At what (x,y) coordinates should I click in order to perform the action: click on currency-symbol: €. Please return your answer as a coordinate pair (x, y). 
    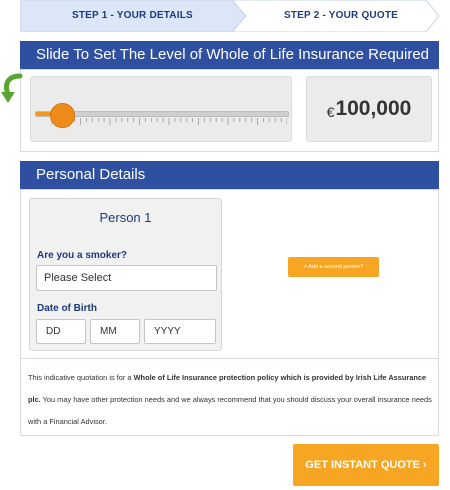
    Looking at the image, I should click on (330, 112).